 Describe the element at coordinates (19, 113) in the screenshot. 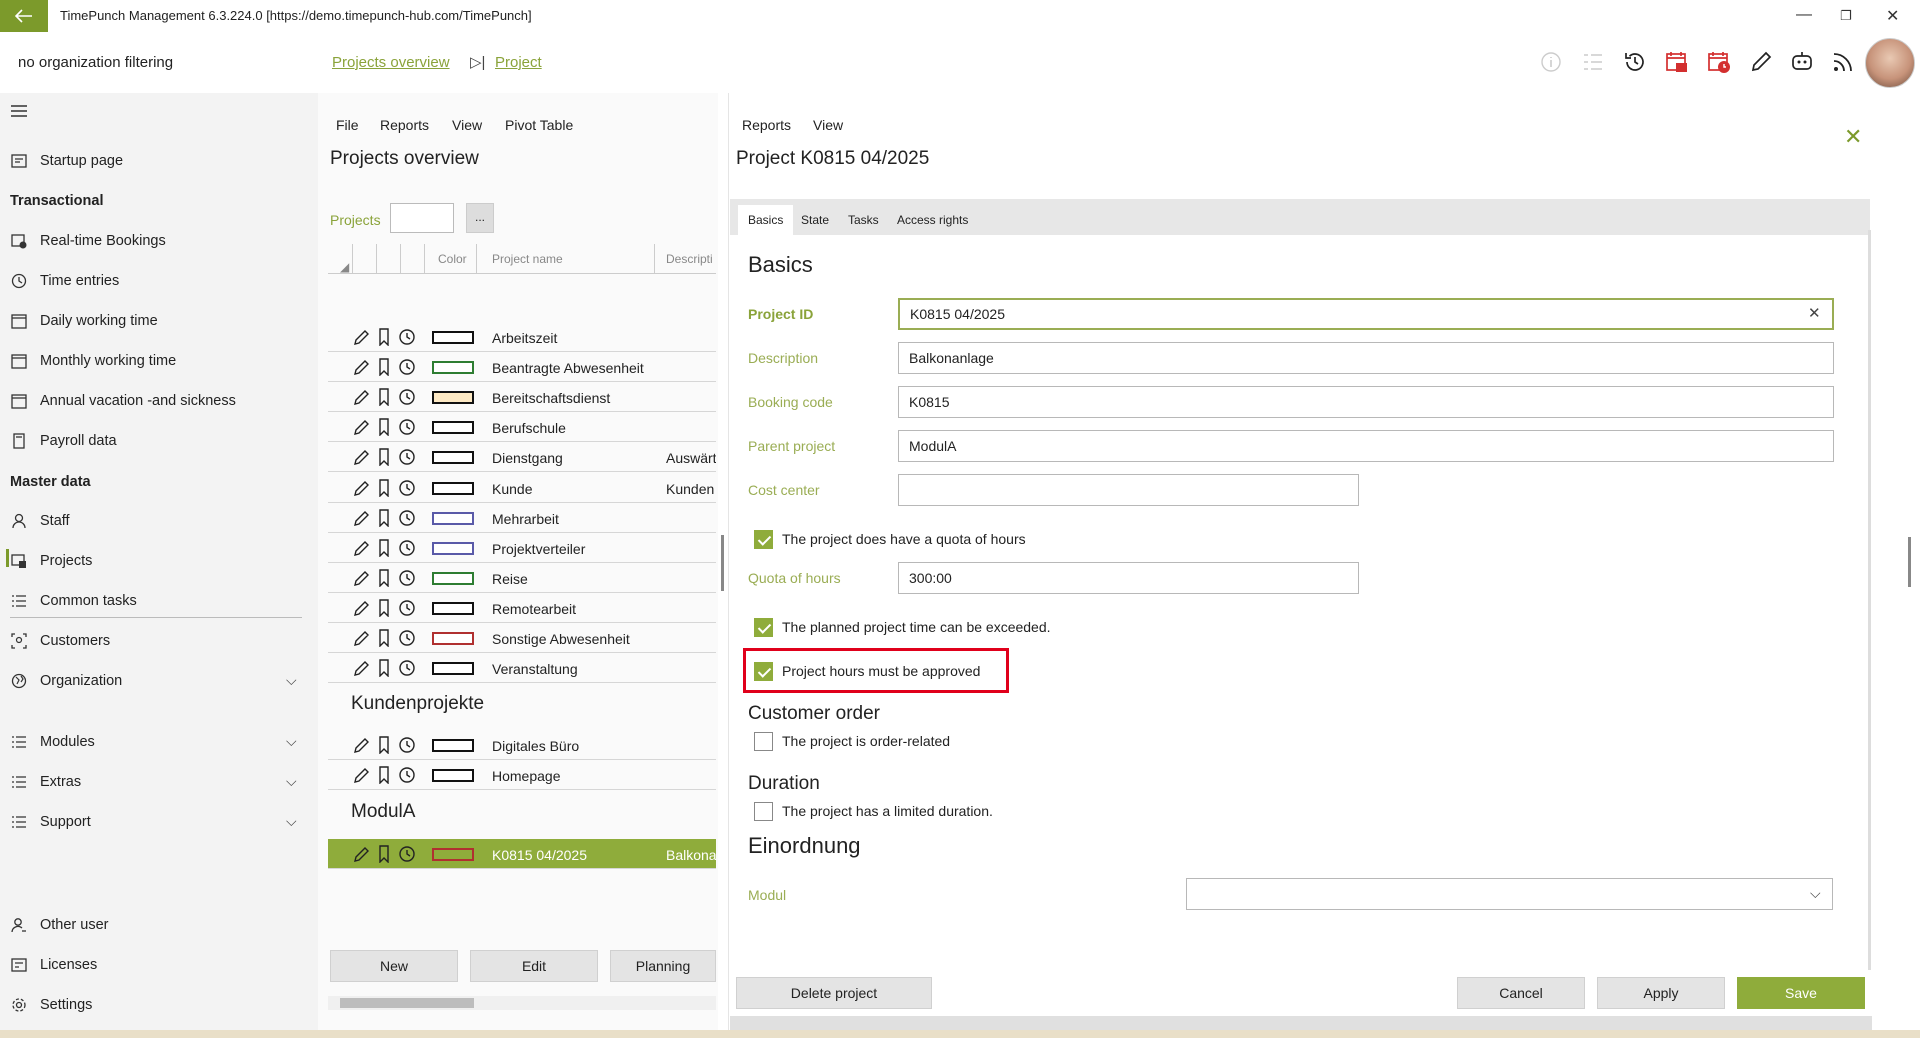

I see `hamburger-icon` at that location.